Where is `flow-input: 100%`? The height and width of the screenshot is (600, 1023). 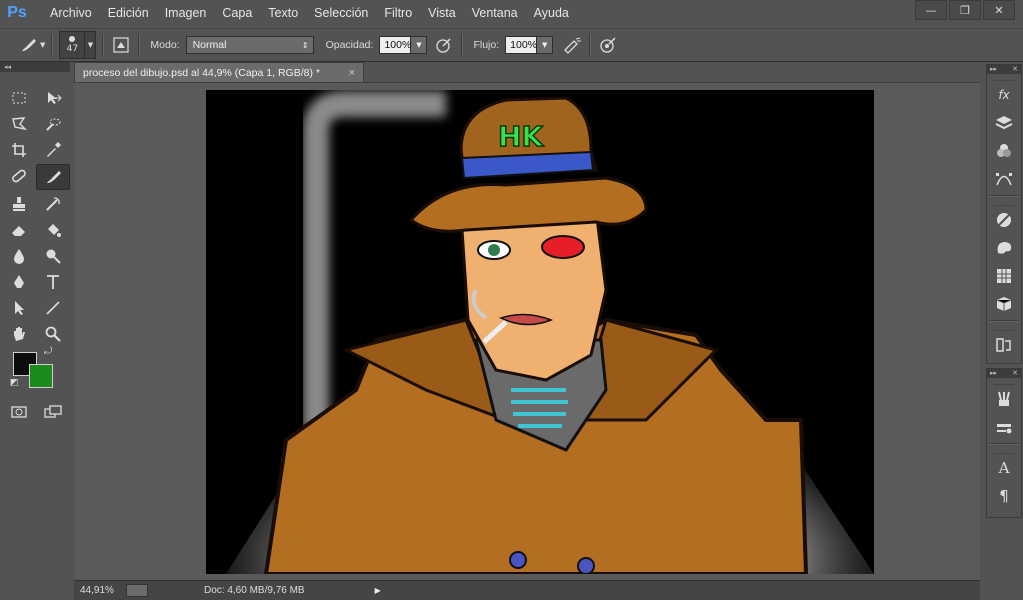 flow-input: 100% is located at coordinates (521, 45).